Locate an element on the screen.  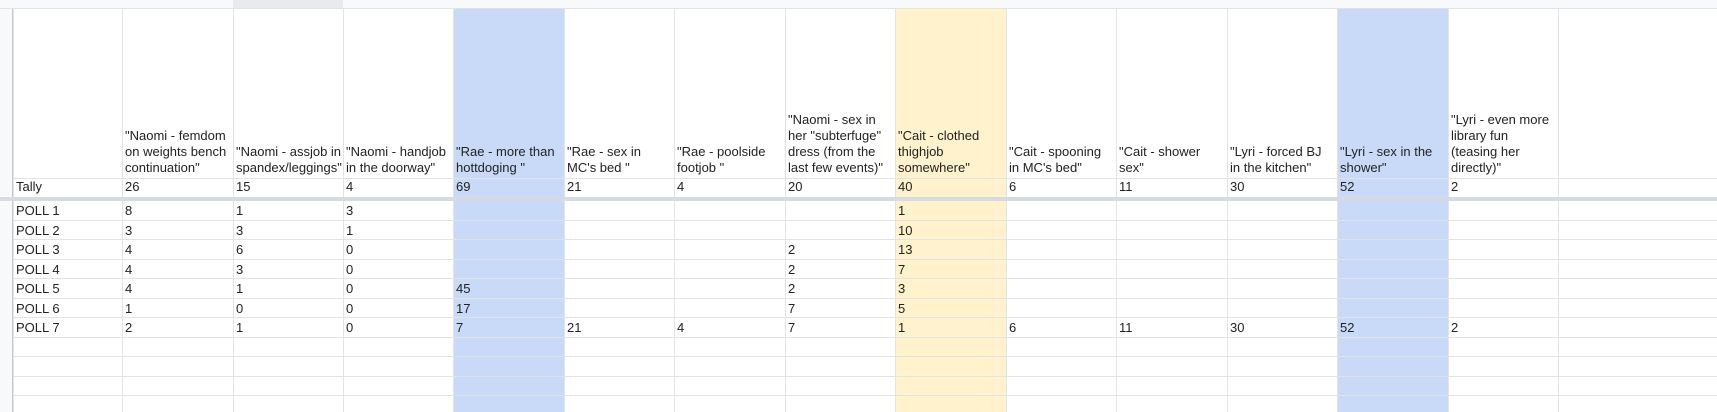
header-cell: "Cait - spooning in MC's bed" is located at coordinates (1061, 93).